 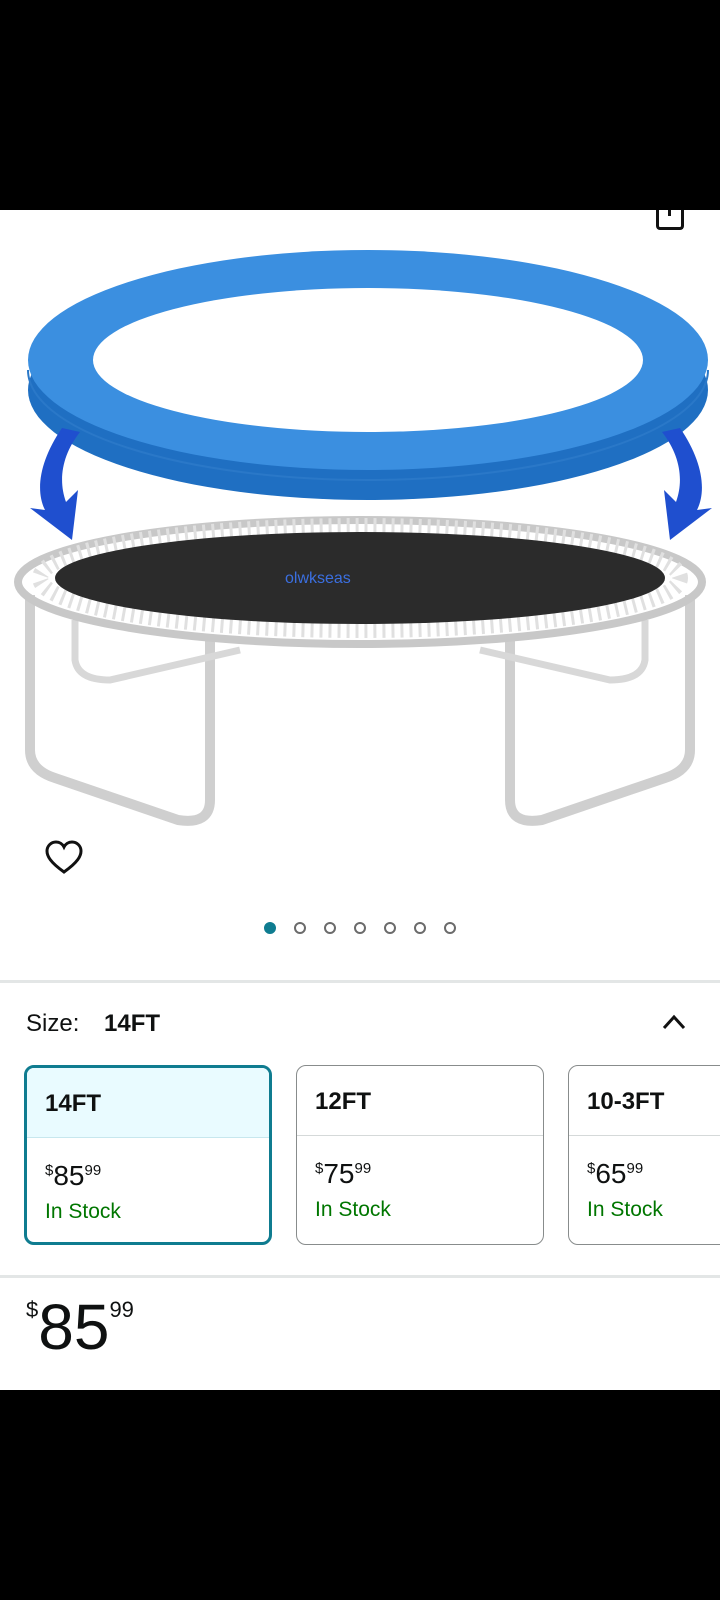 What do you see at coordinates (132, 1023) in the screenshot?
I see `size-selected-value: 14FT` at bounding box center [132, 1023].